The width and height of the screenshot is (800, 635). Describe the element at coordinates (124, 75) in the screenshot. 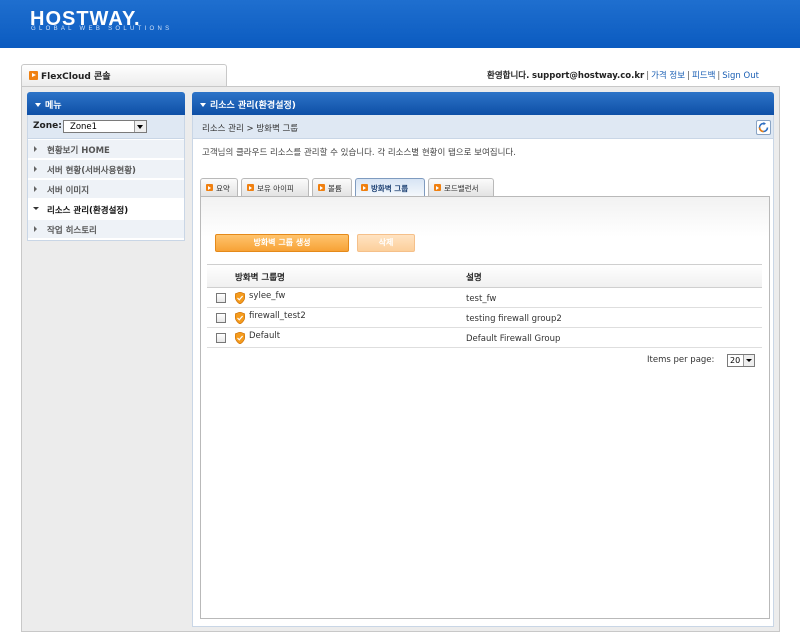

I see `app-tab-flexcloud: FlexCloud 콘솔` at that location.